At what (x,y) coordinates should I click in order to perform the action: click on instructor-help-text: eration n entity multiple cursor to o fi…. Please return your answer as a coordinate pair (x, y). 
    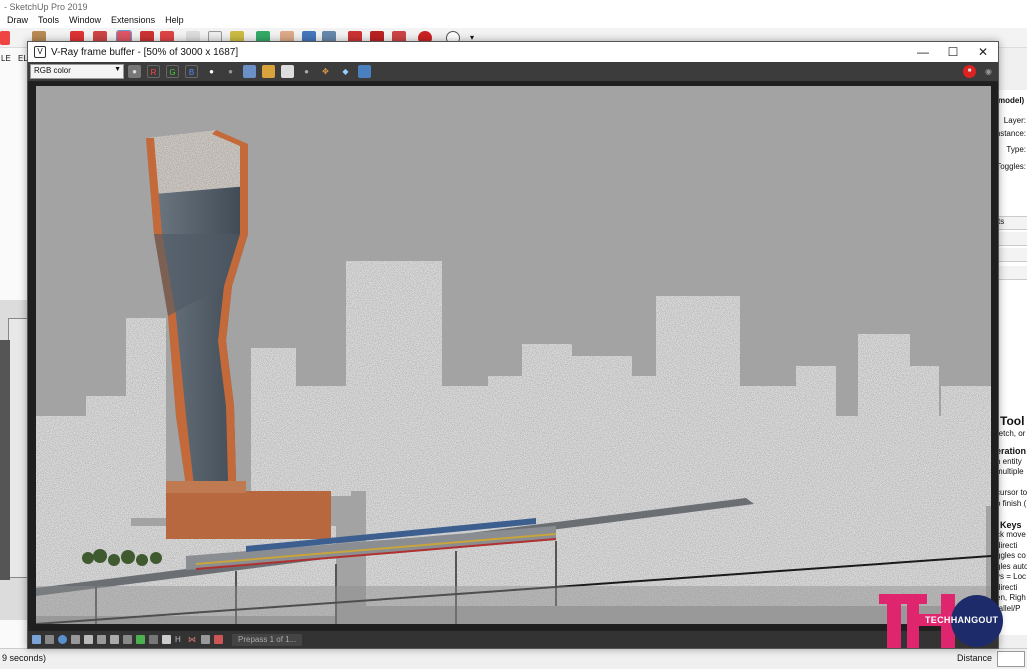
    Looking at the image, I should click on (1011, 529).